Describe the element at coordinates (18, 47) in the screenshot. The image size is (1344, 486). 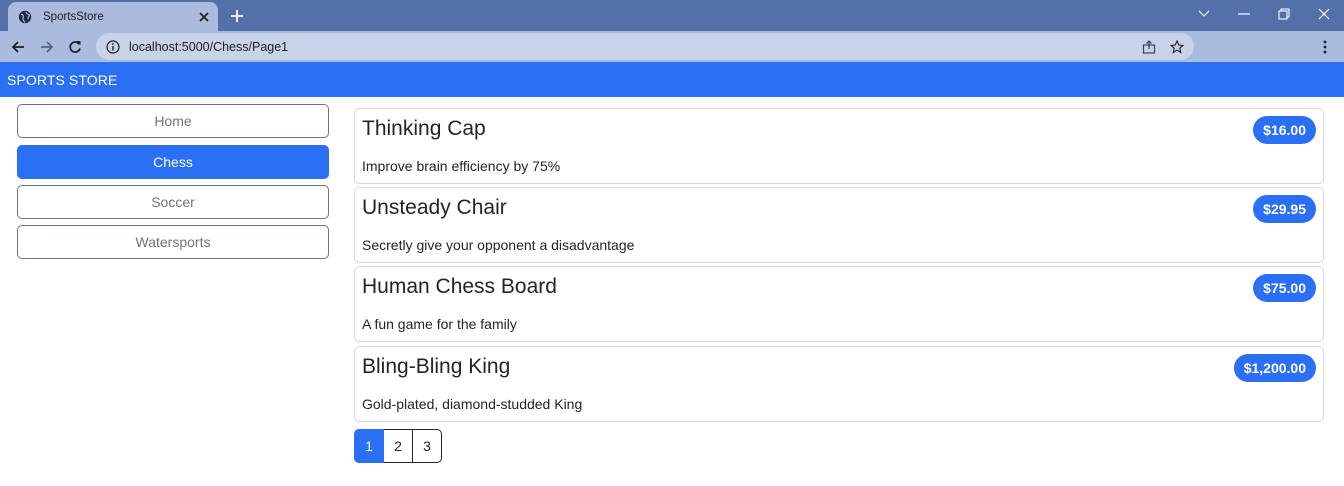
I see `back-arrow-icon` at that location.